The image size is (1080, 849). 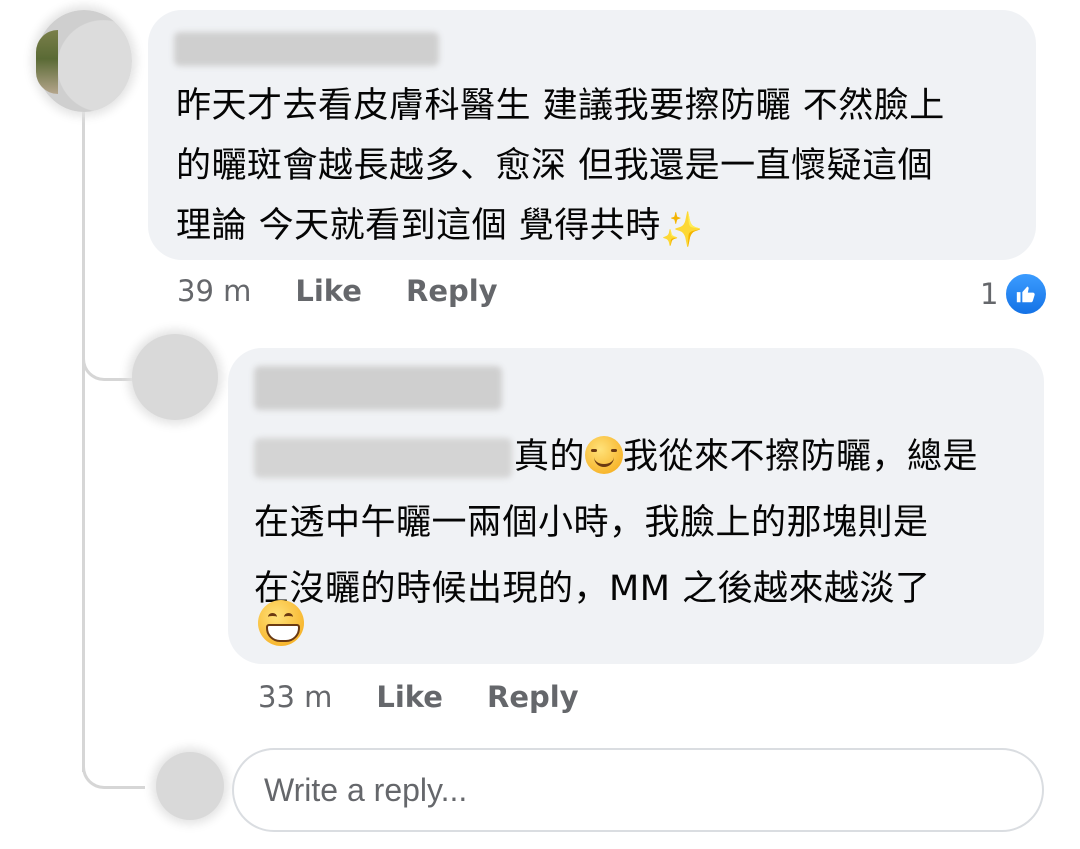 What do you see at coordinates (418, 226) in the screenshot?
I see `comment-line-text: 理論 今天就看到這個 覺得共時` at bounding box center [418, 226].